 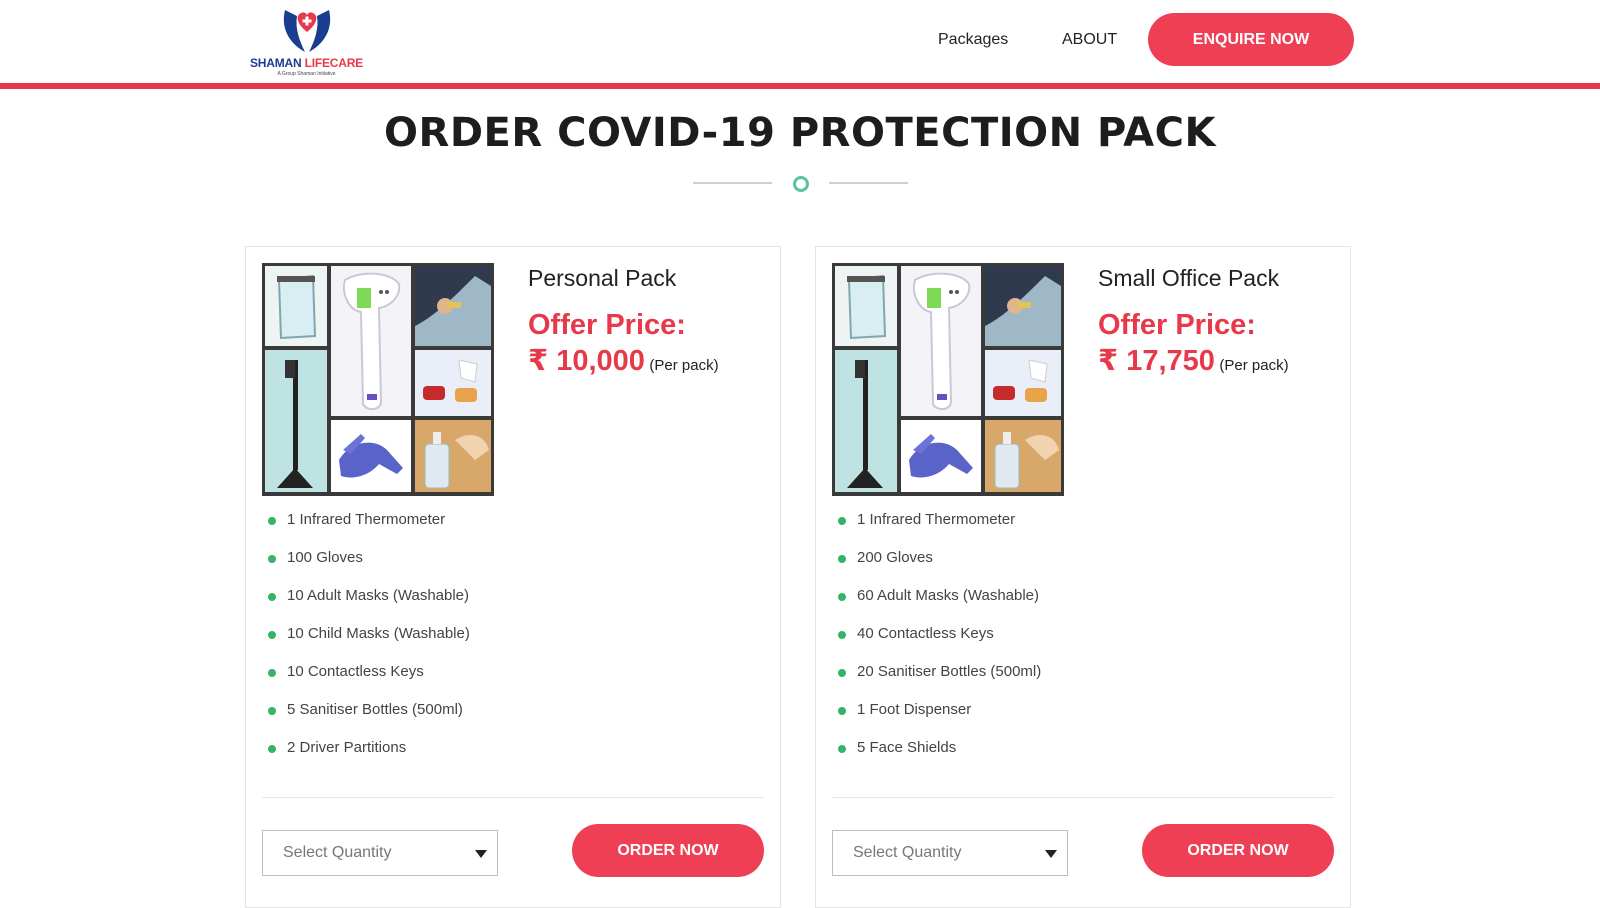 I want to click on price-row: ₹ 17,750 (Per pack), so click(x=1193, y=360).